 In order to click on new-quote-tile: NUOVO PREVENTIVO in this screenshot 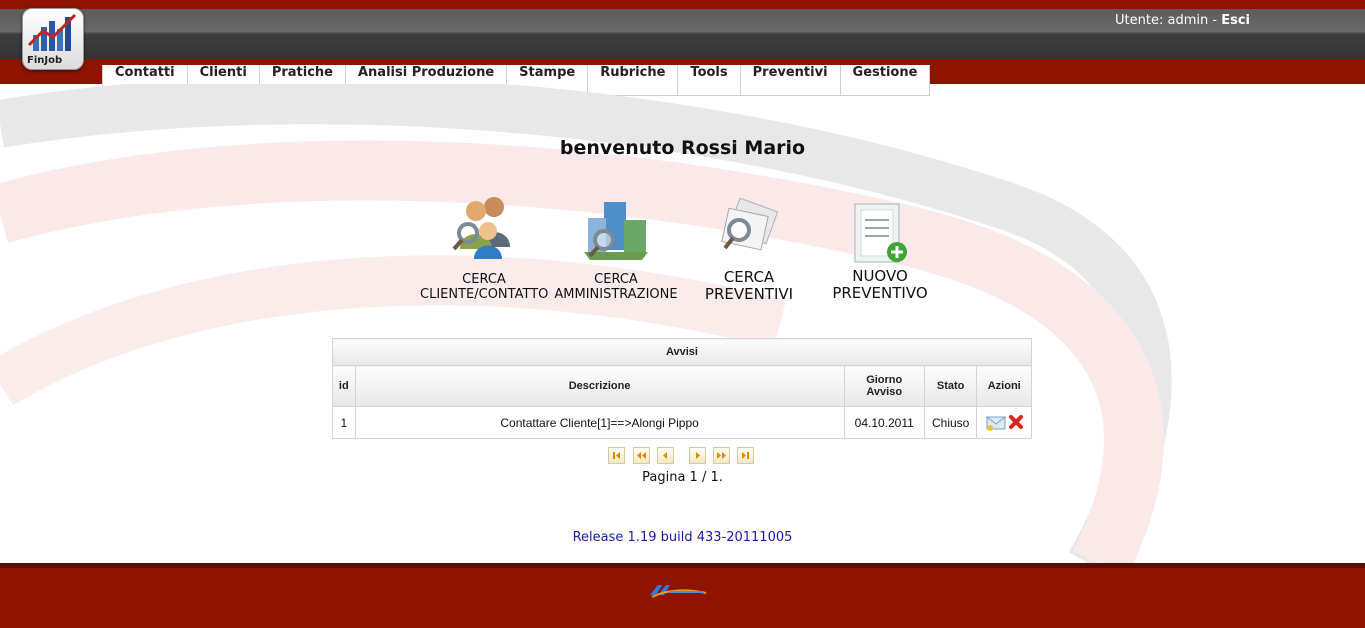, I will do `click(880, 251)`.